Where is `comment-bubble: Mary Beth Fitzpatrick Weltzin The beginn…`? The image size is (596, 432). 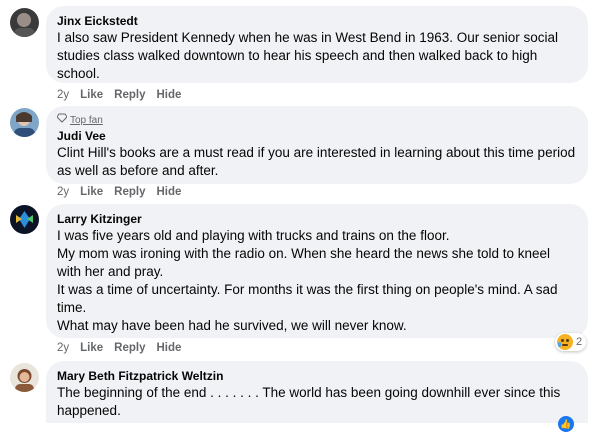
comment-bubble: Mary Beth Fitzpatrick Weltzin The beginn… is located at coordinates (317, 392).